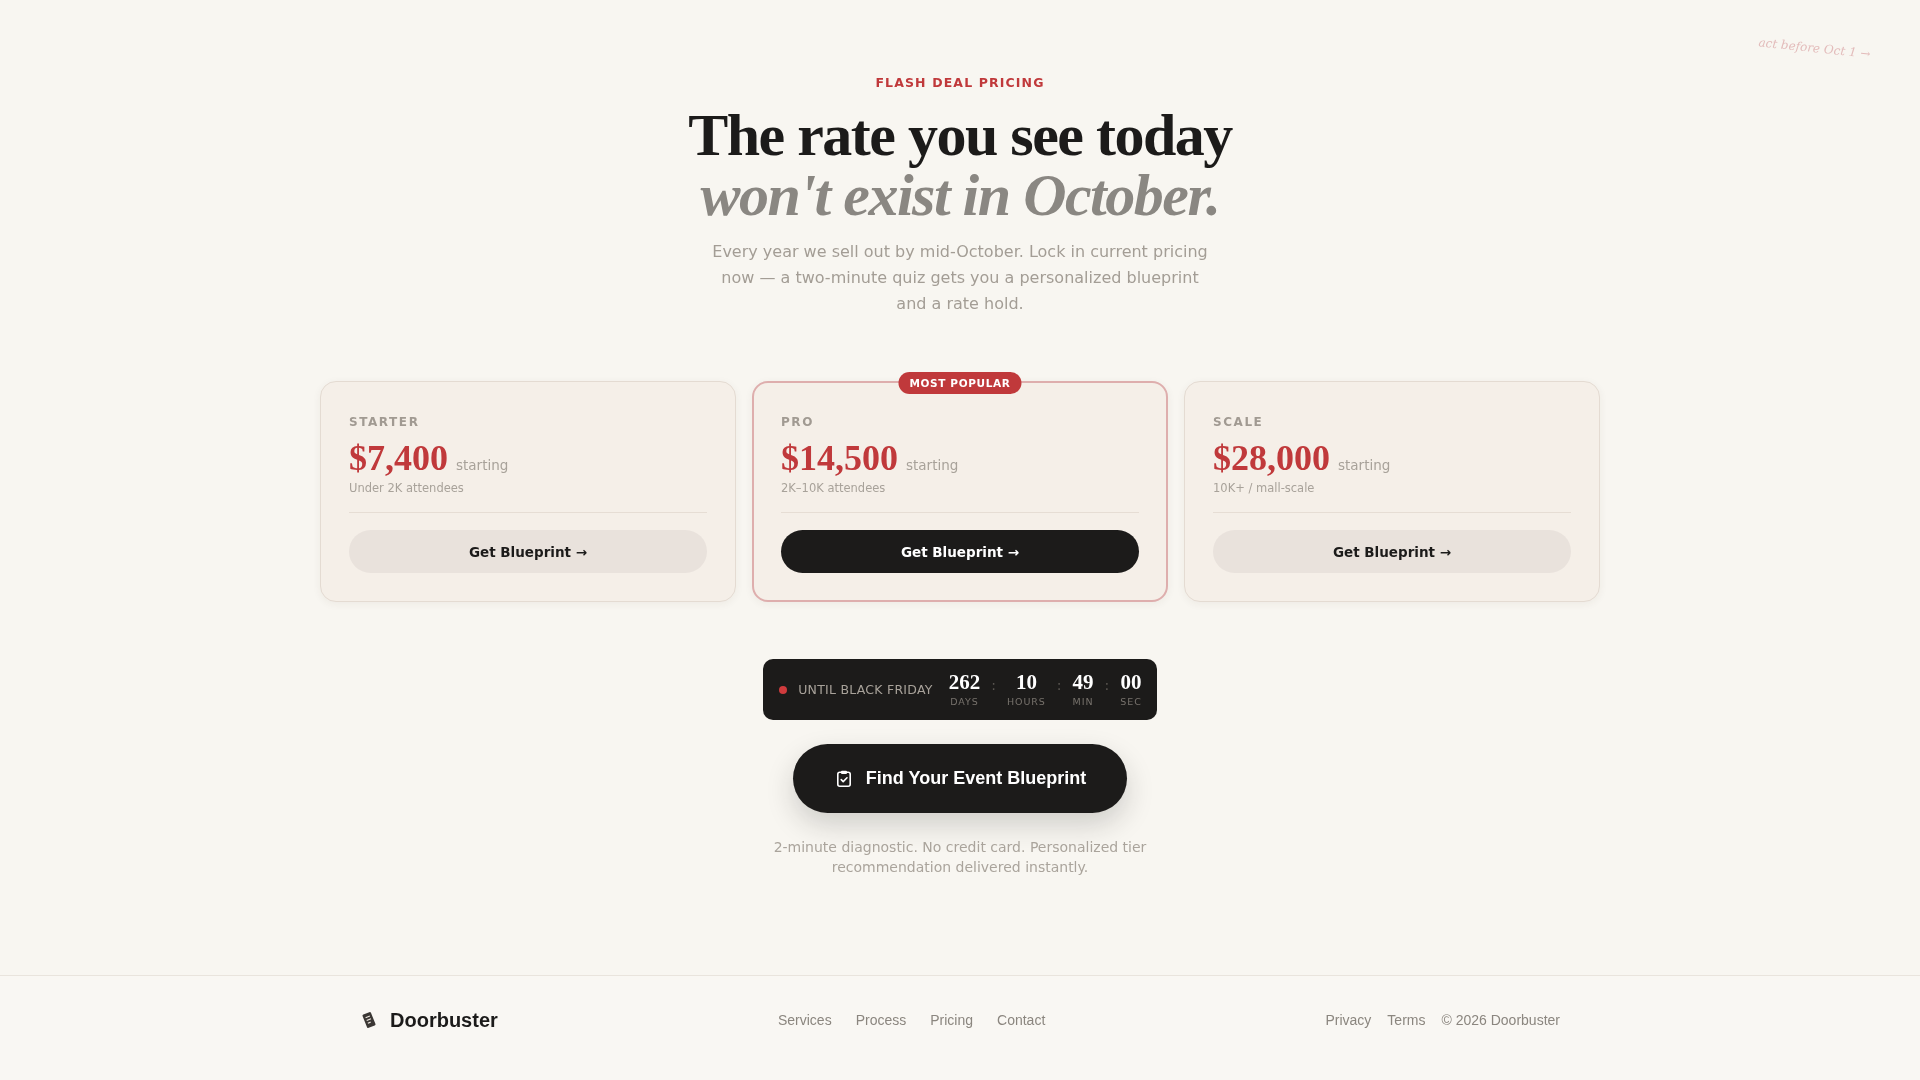 Image resolution: width=1920 pixels, height=1080 pixels. Describe the element at coordinates (1083, 702) in the screenshot. I see `countdown-unit-label: MIN` at that location.